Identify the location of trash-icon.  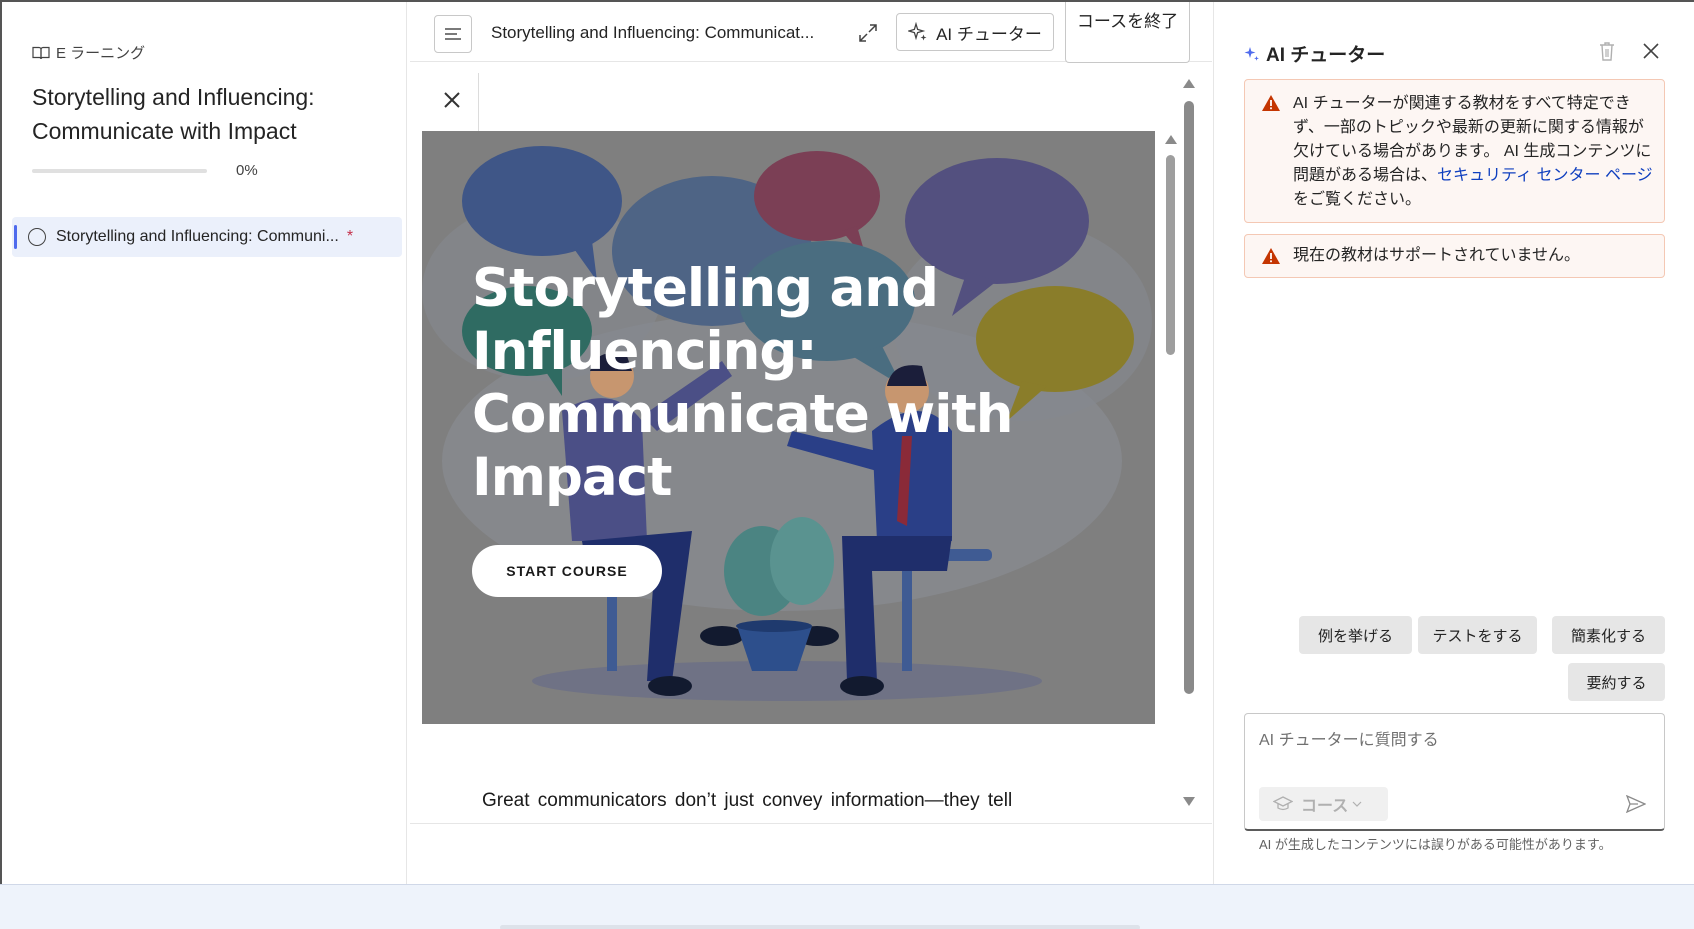
(1607, 51).